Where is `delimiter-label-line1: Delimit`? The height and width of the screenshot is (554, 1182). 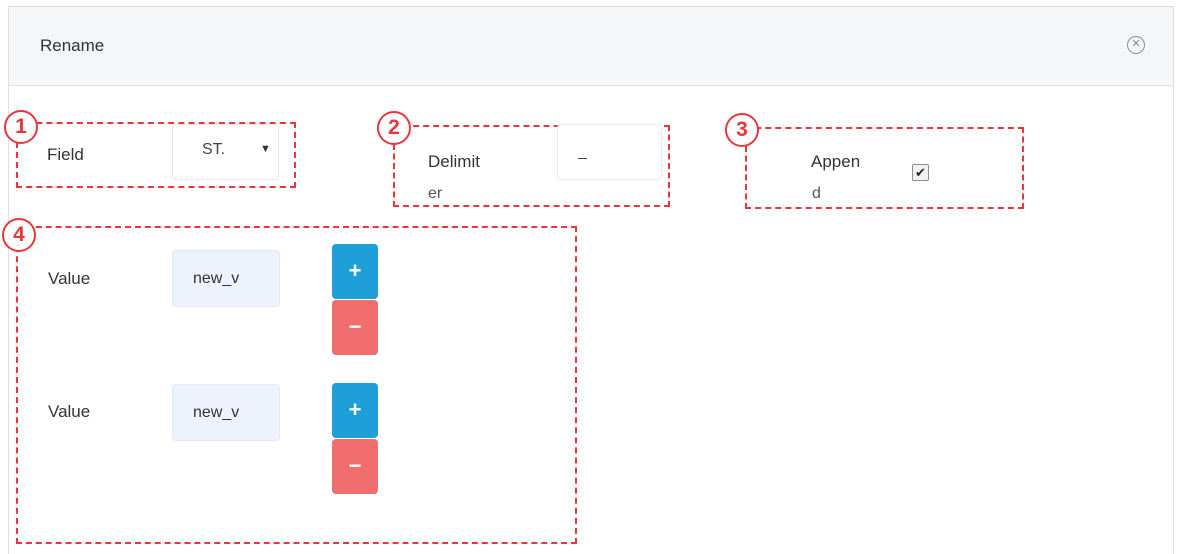 delimiter-label-line1: Delimit is located at coordinates (454, 161).